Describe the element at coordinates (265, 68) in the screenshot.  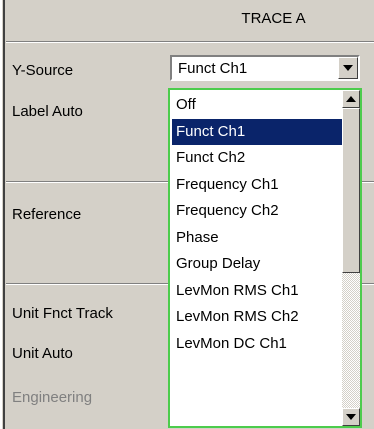
I see `y-source-combobox: Funct Ch1` at that location.